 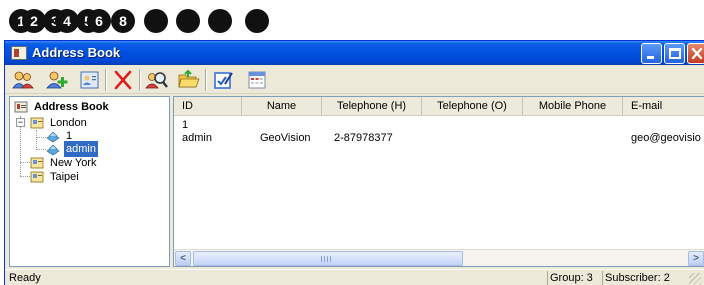 I want to click on title-bar: Address Book, so click(x=354, y=53).